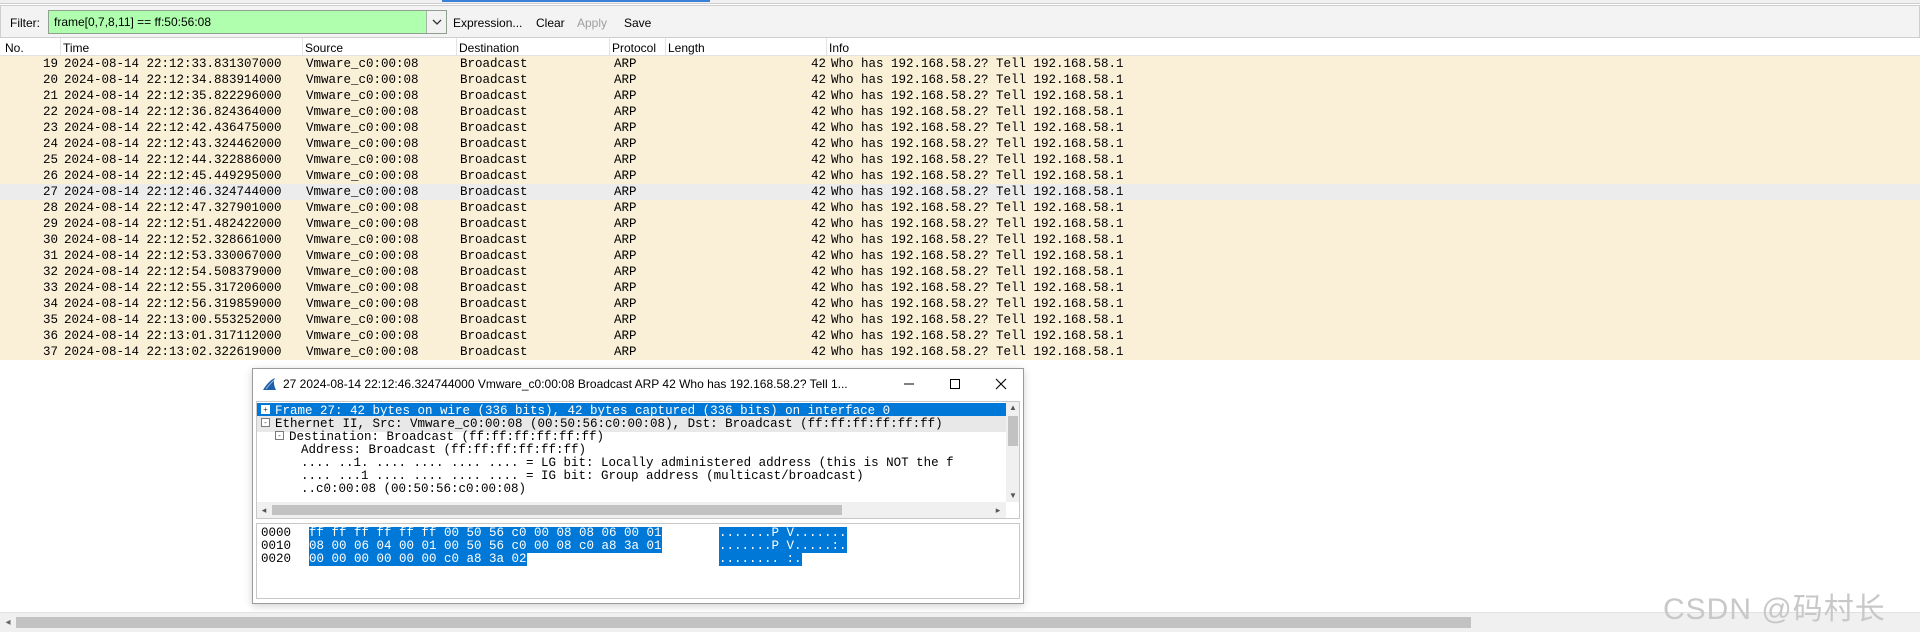  What do you see at coordinates (14, 48) in the screenshot?
I see `column-header-no: No.` at bounding box center [14, 48].